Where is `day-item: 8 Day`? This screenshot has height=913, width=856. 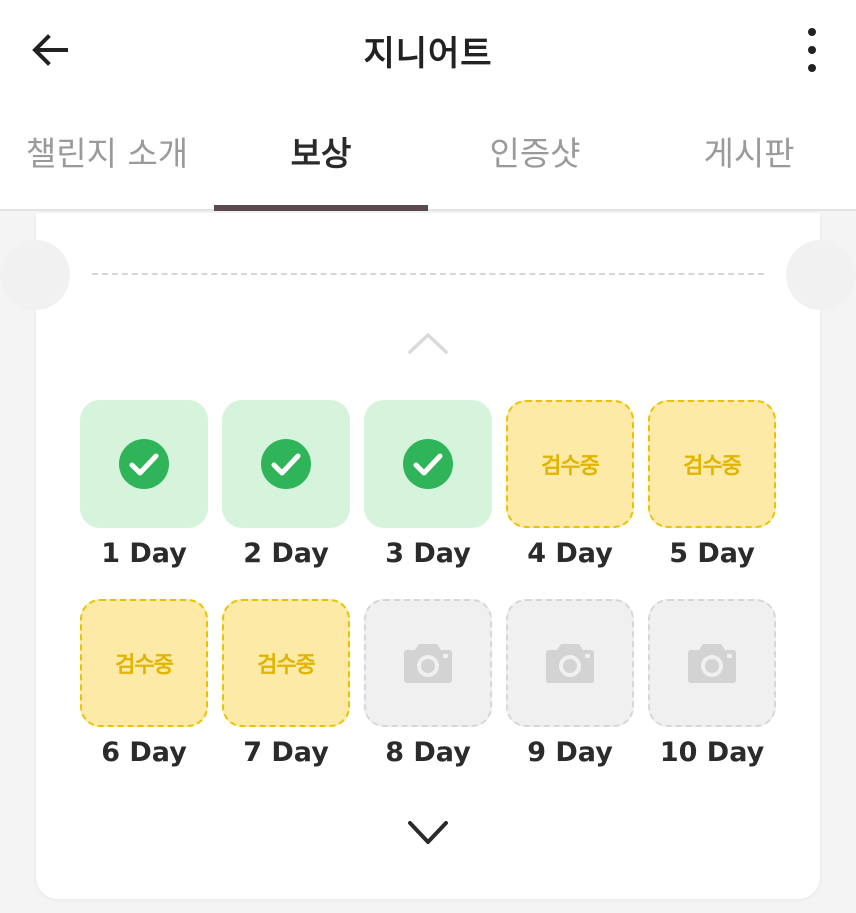 day-item: 8 Day is located at coordinates (428, 698).